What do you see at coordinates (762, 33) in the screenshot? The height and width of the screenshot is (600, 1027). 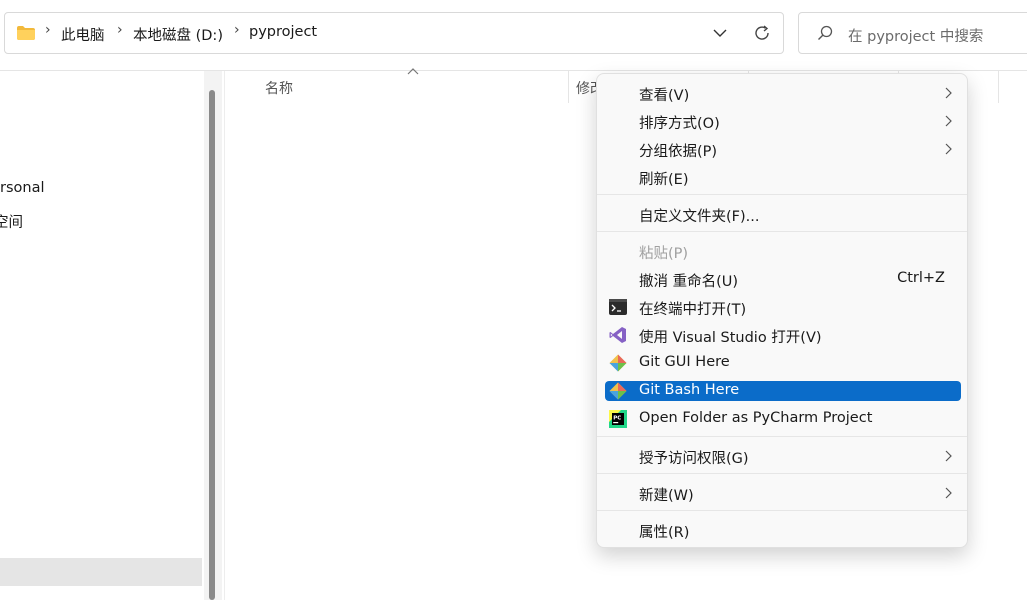 I see `refresh-icon` at bounding box center [762, 33].